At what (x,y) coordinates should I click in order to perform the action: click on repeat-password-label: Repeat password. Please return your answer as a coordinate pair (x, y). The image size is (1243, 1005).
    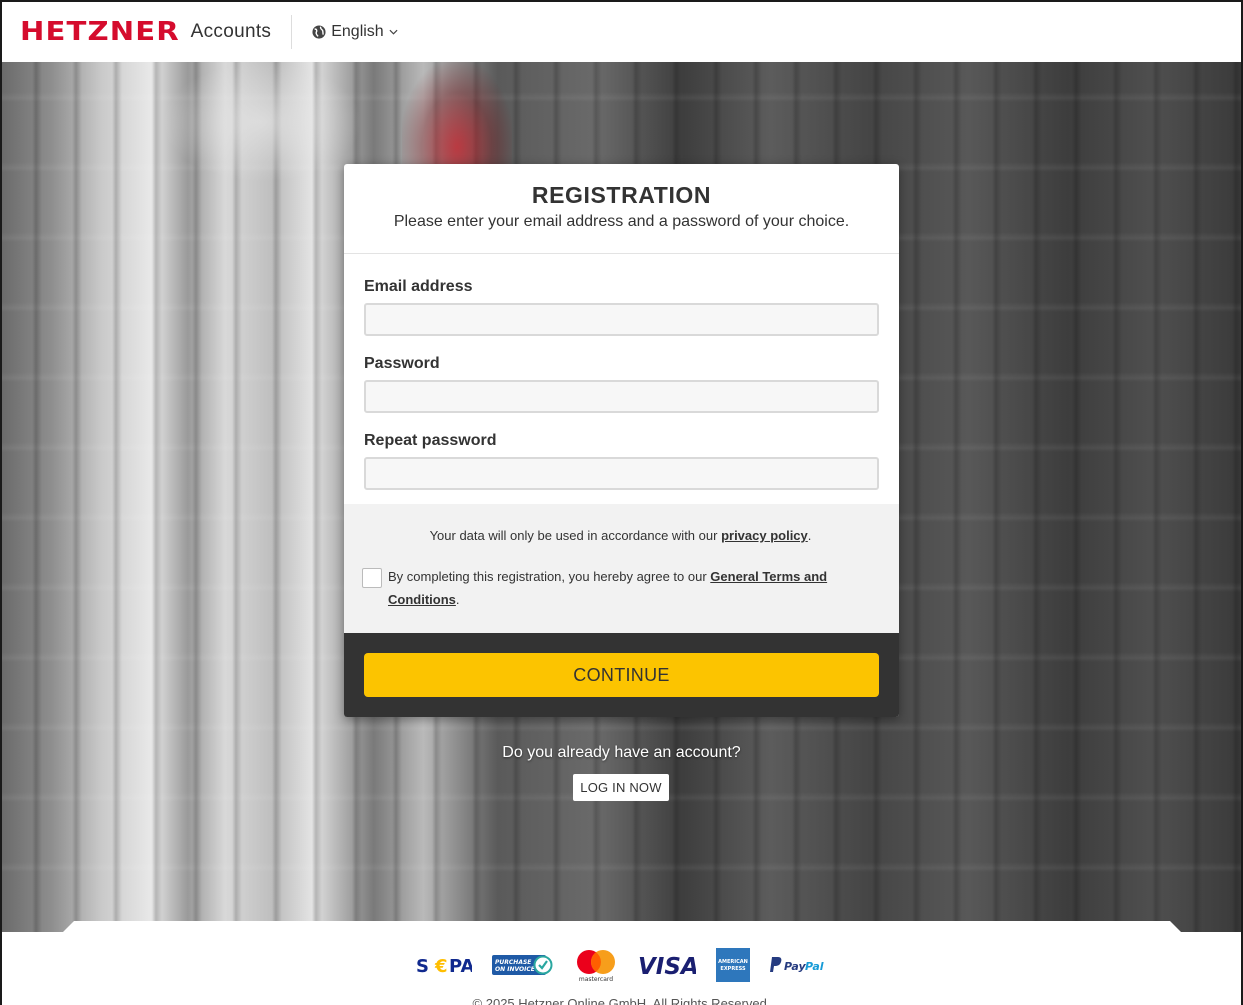
    Looking at the image, I should click on (430, 440).